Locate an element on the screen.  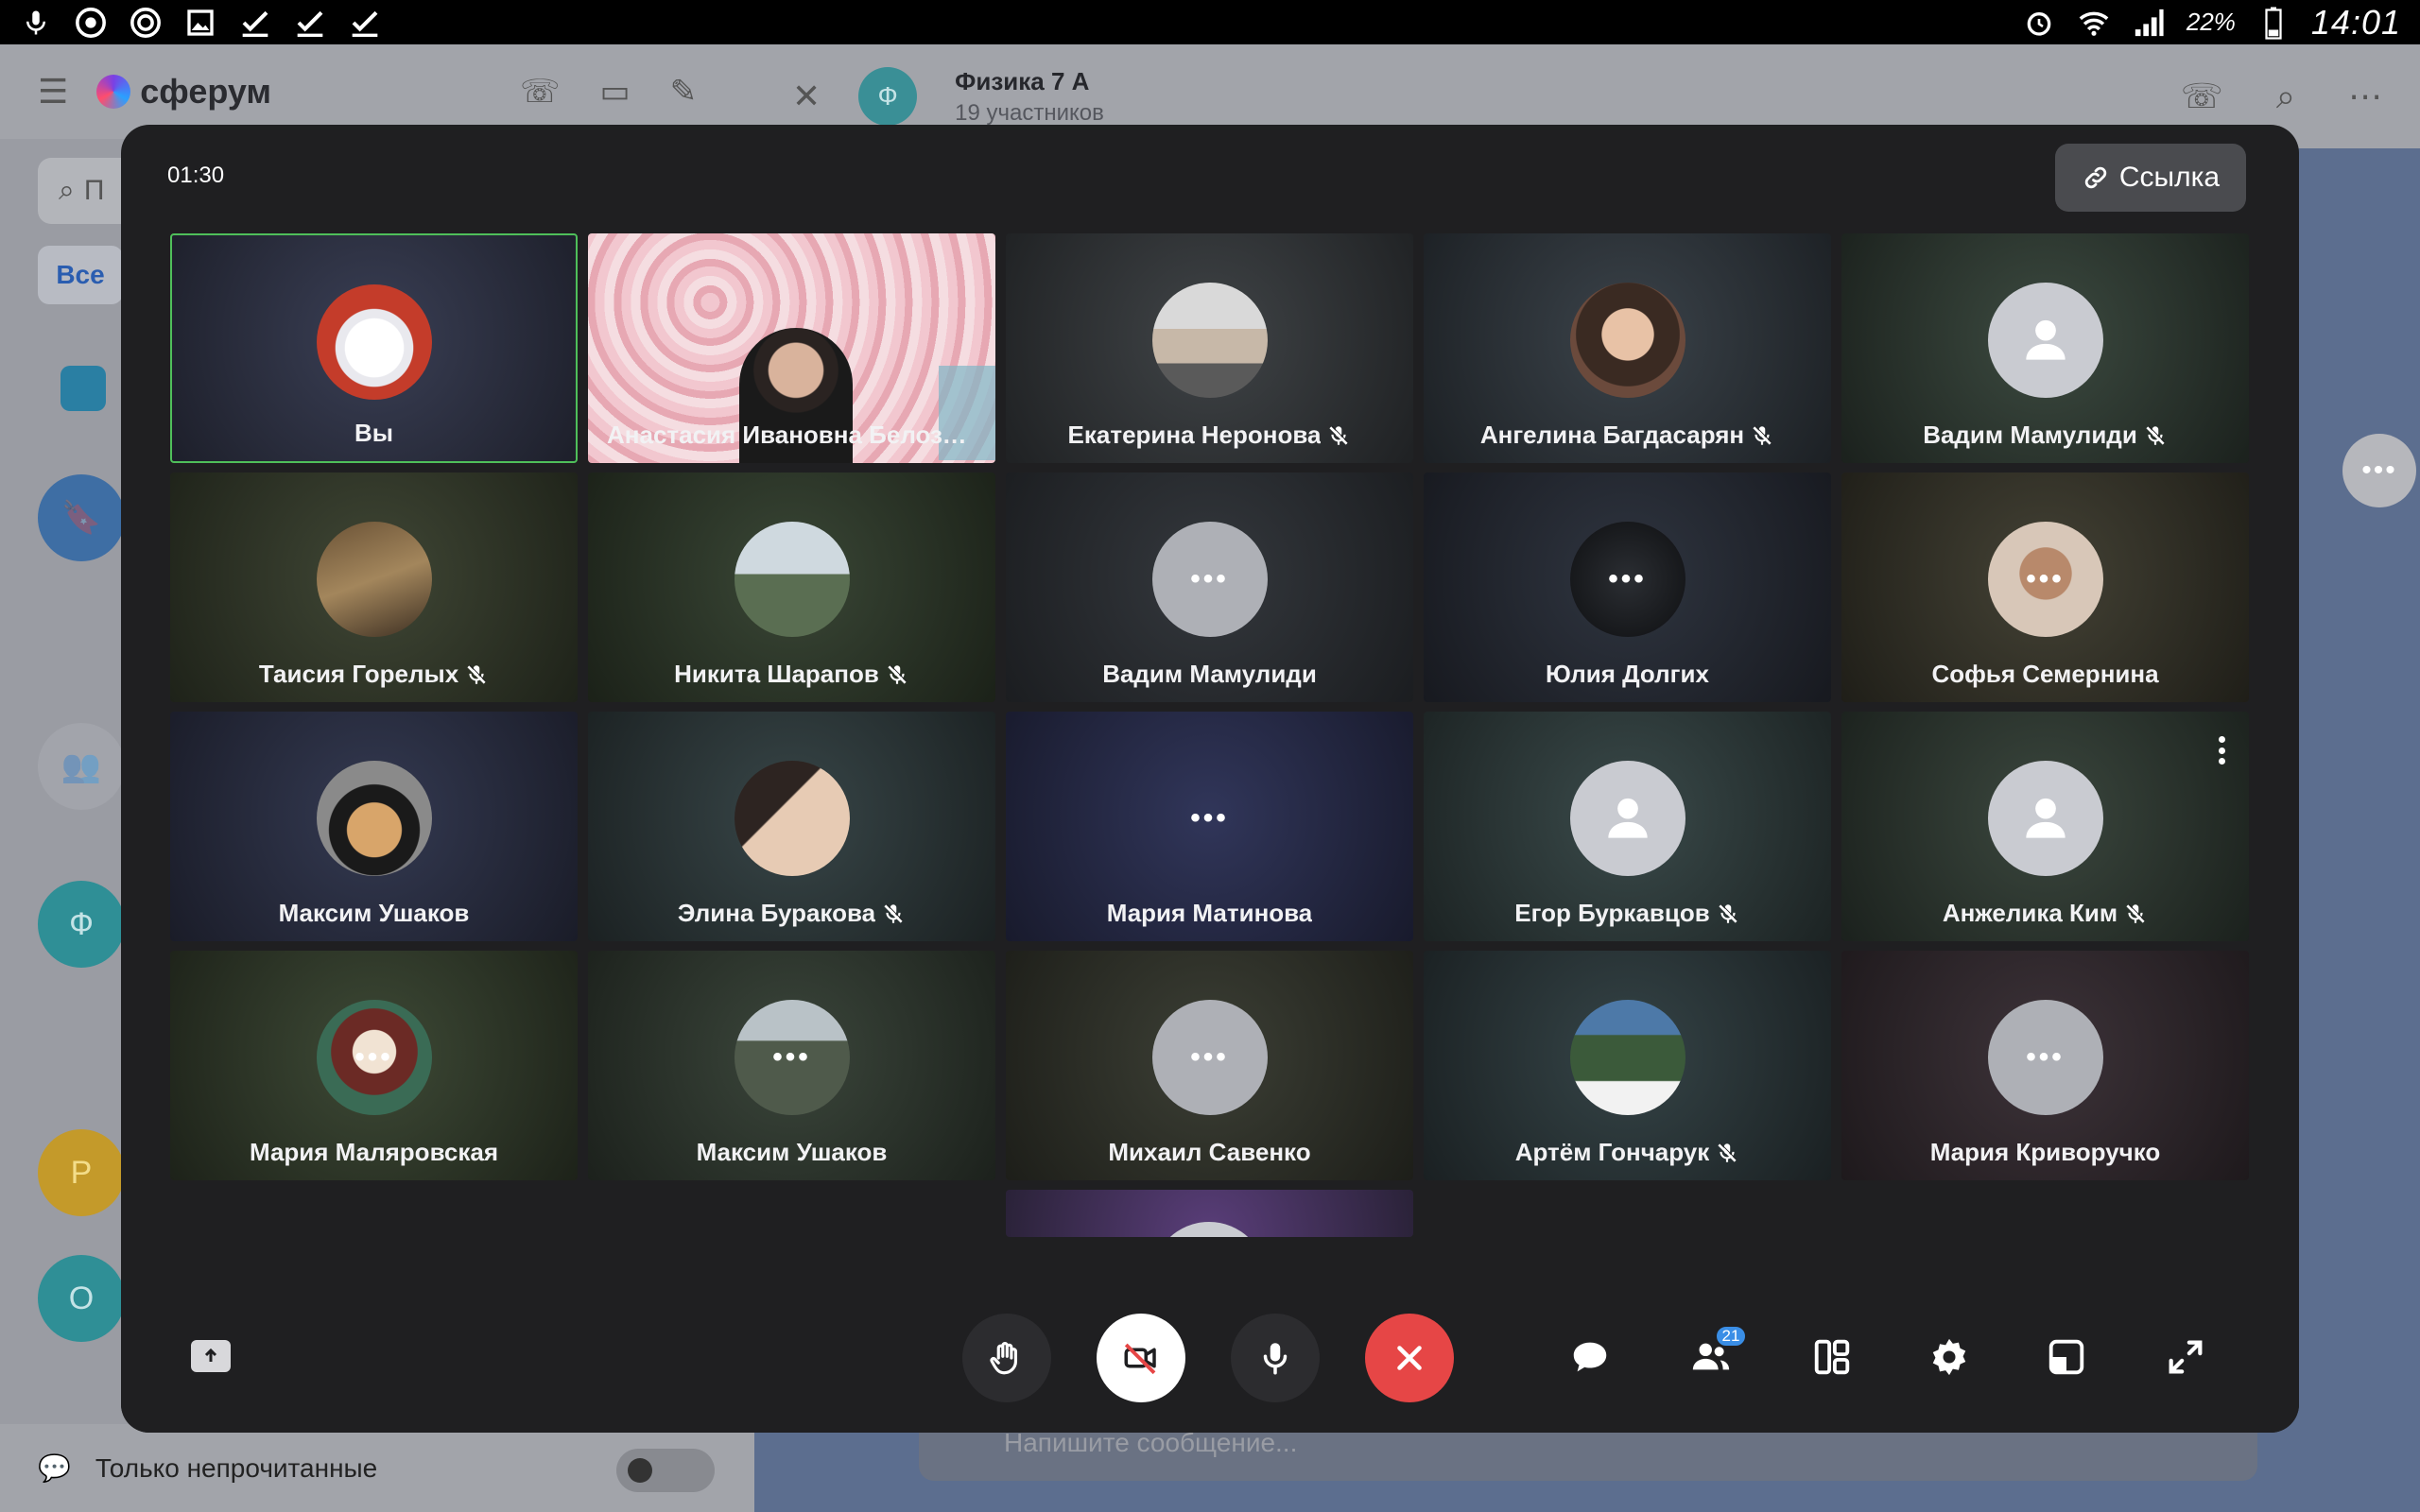
fullscreen-button is located at coordinates (2185, 1357).